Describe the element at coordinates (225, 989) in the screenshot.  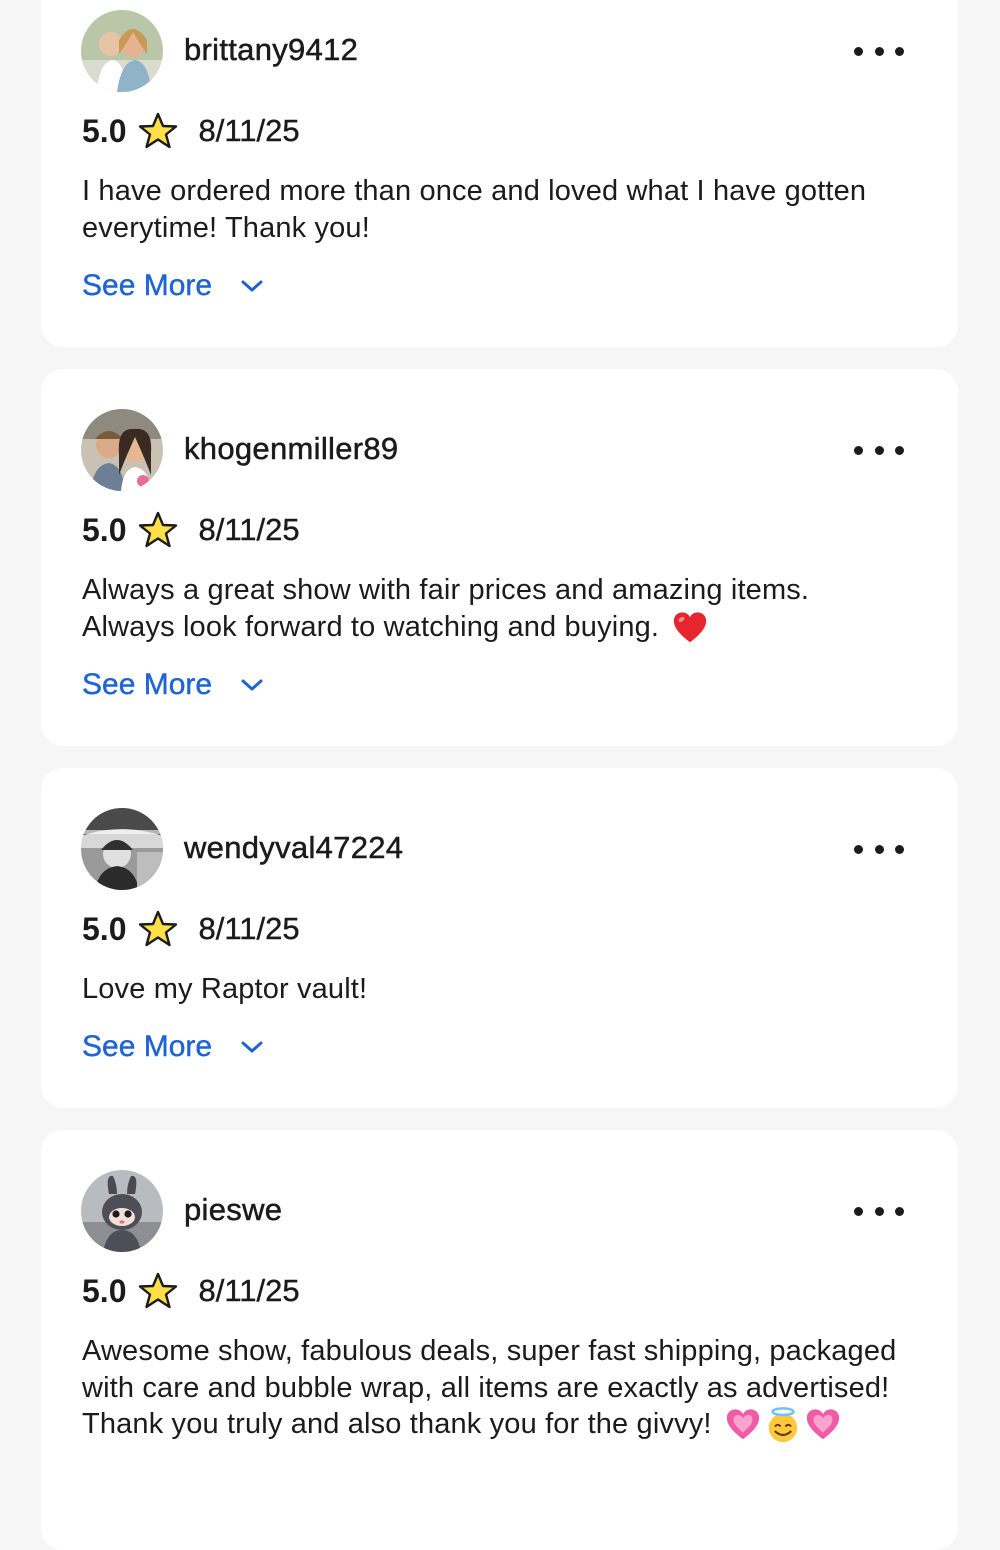
I see `review-text-content: Love my Raptor vault!` at that location.